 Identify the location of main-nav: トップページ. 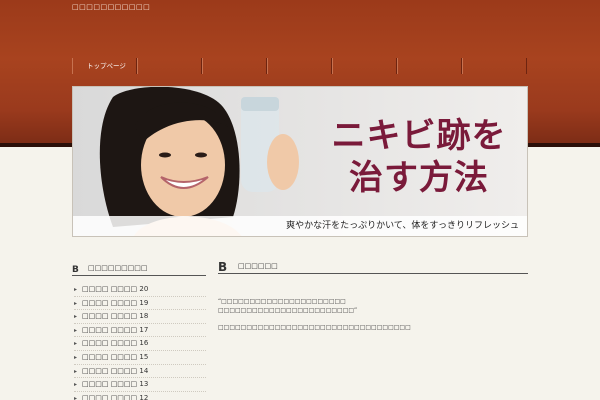
(300, 66).